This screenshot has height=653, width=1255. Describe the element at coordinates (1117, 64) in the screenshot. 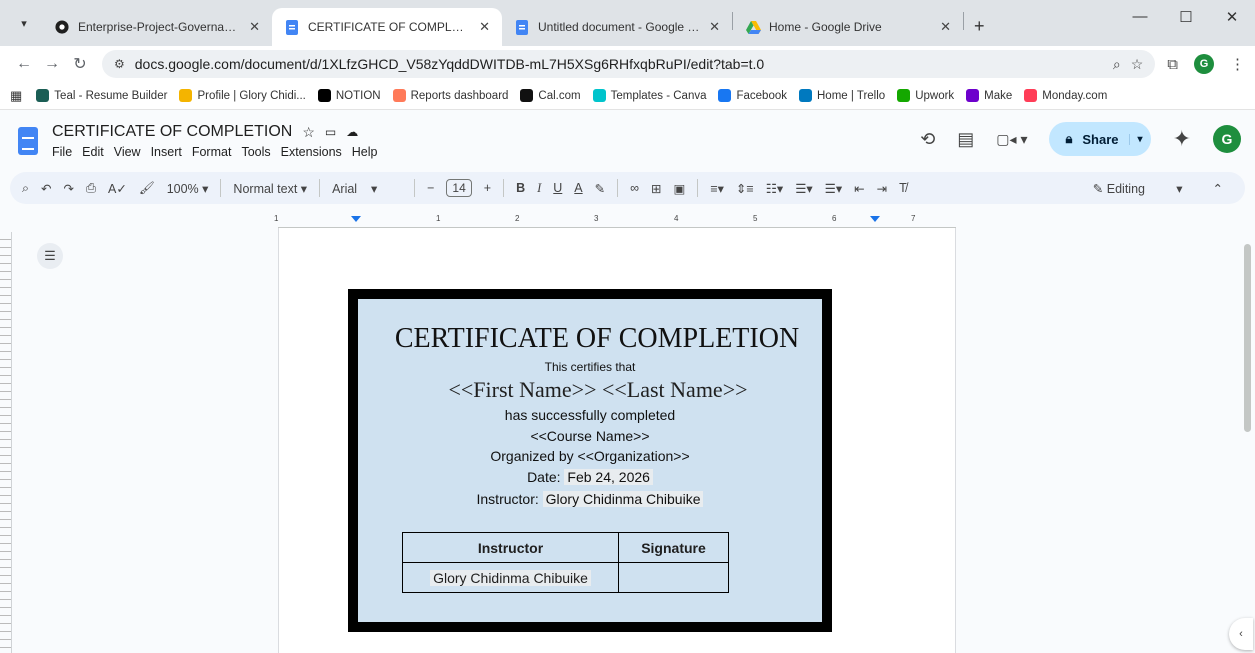

I see `zoom-icon: ⌕` at that location.